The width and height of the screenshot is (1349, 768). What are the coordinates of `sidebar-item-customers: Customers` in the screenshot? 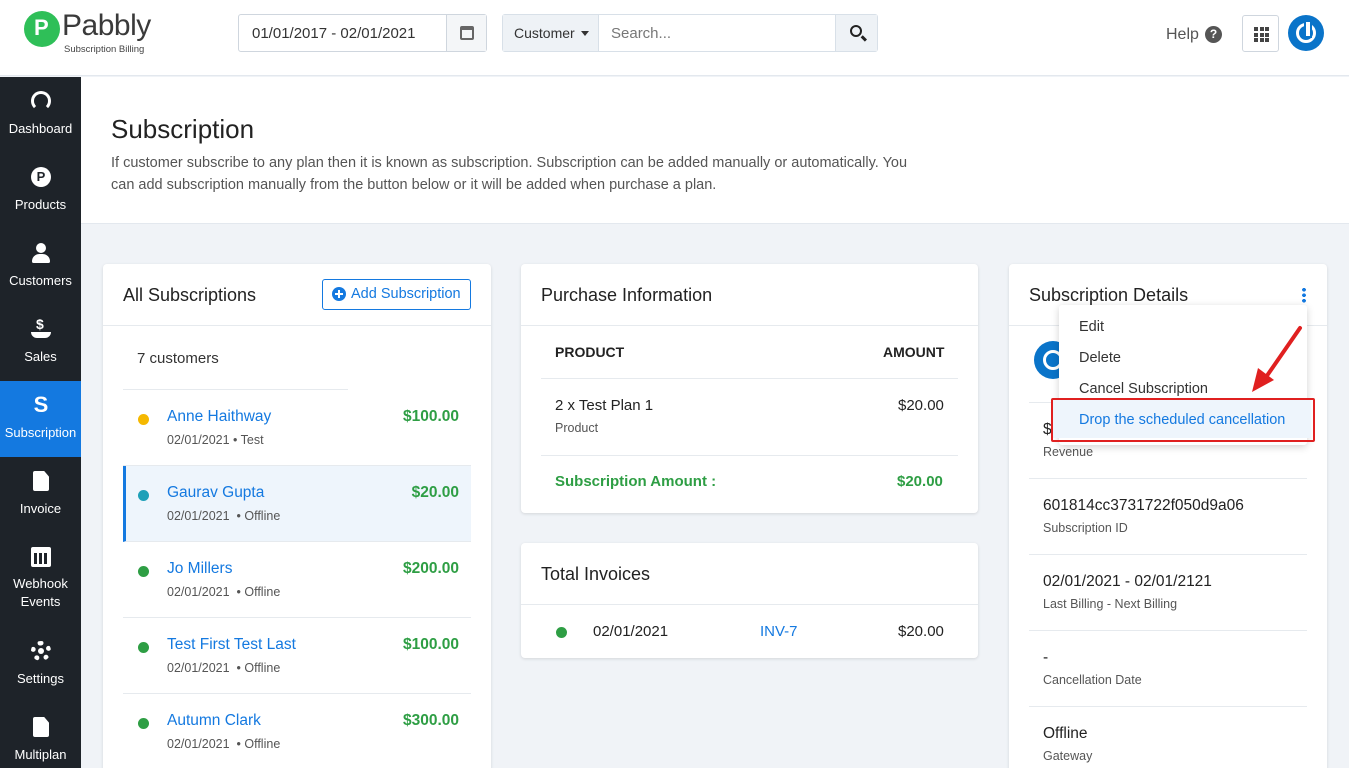 It's located at (40, 267).